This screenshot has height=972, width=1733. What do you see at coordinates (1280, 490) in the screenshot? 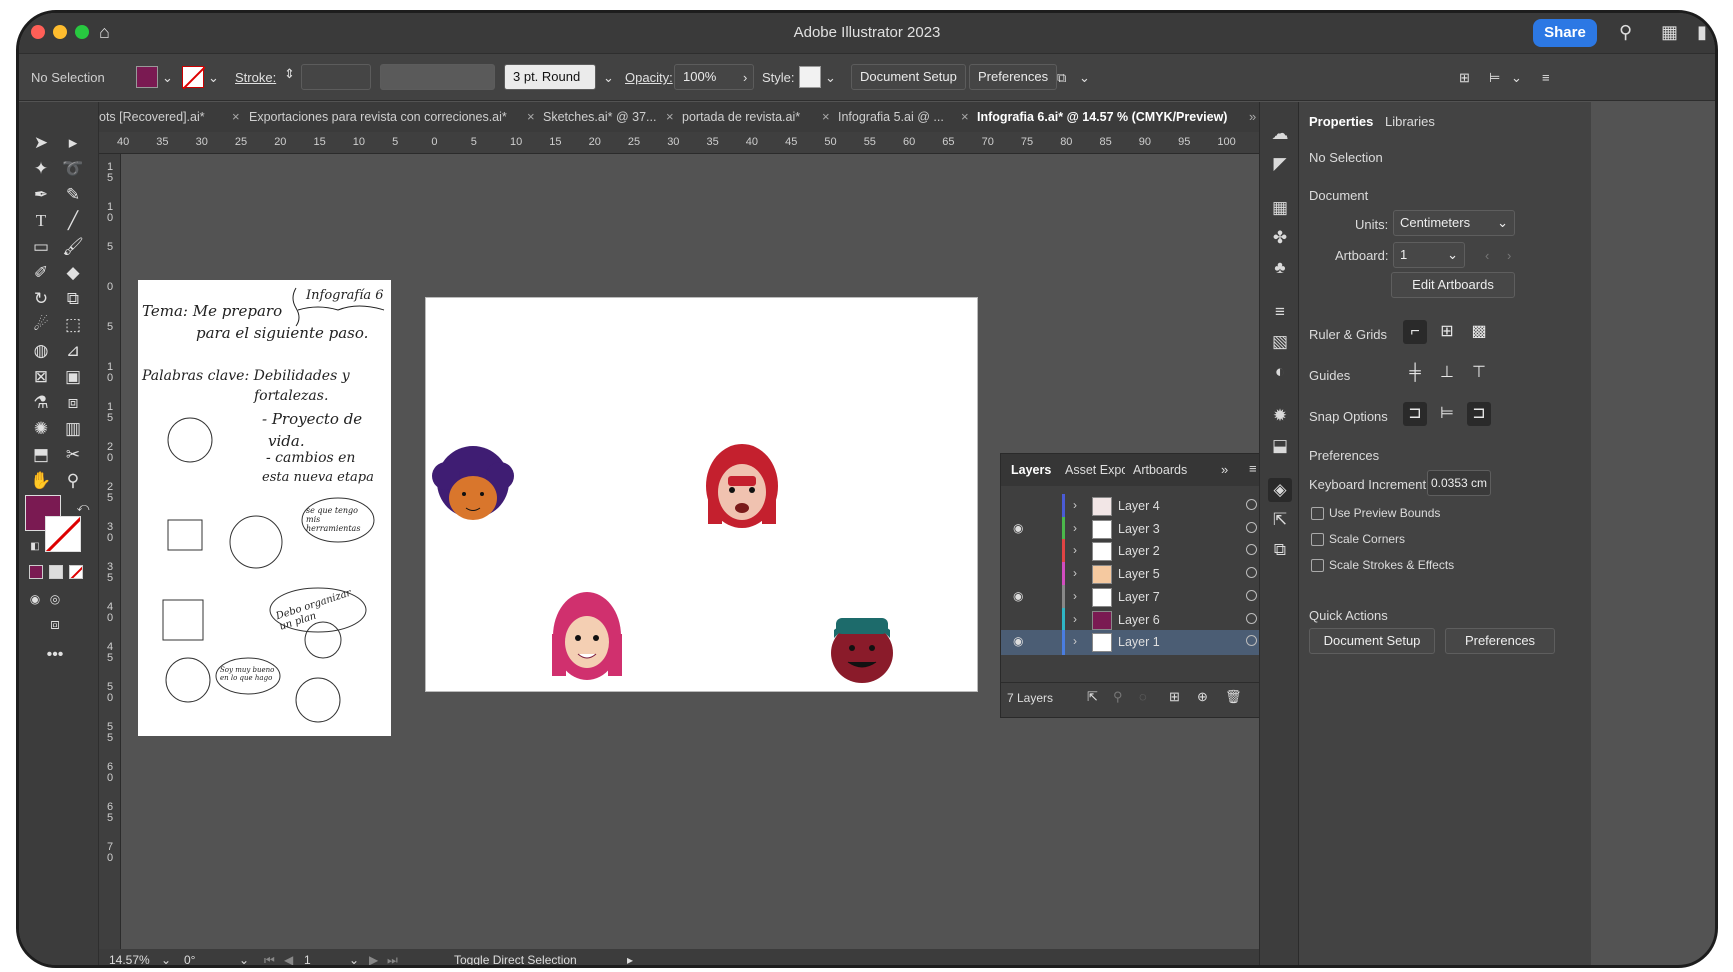
I see `layers-panel-icon: ◈` at bounding box center [1280, 490].